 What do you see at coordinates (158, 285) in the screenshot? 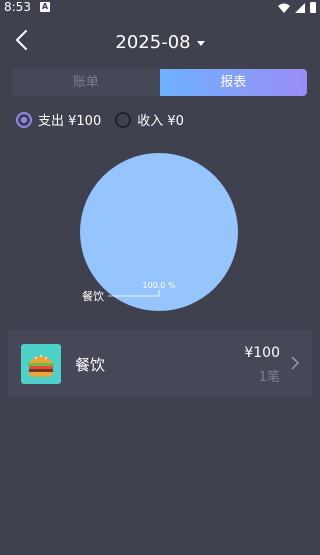
I see `pie-percent-label: 100.0 %` at bounding box center [158, 285].